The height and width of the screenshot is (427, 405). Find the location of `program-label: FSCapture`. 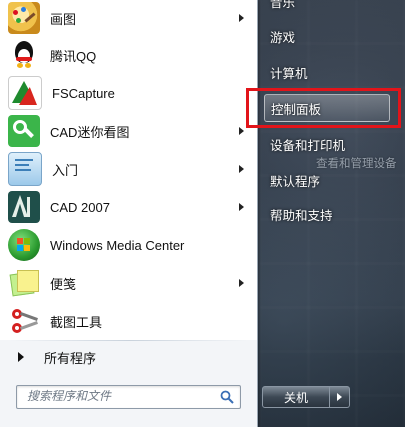

program-label: FSCapture is located at coordinates (83, 93).